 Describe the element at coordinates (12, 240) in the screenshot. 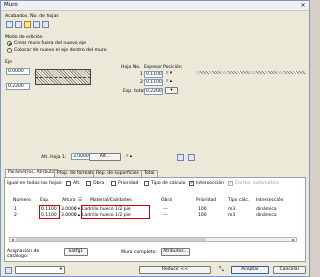

I see `scroll-left-icon: ◂` at that location.